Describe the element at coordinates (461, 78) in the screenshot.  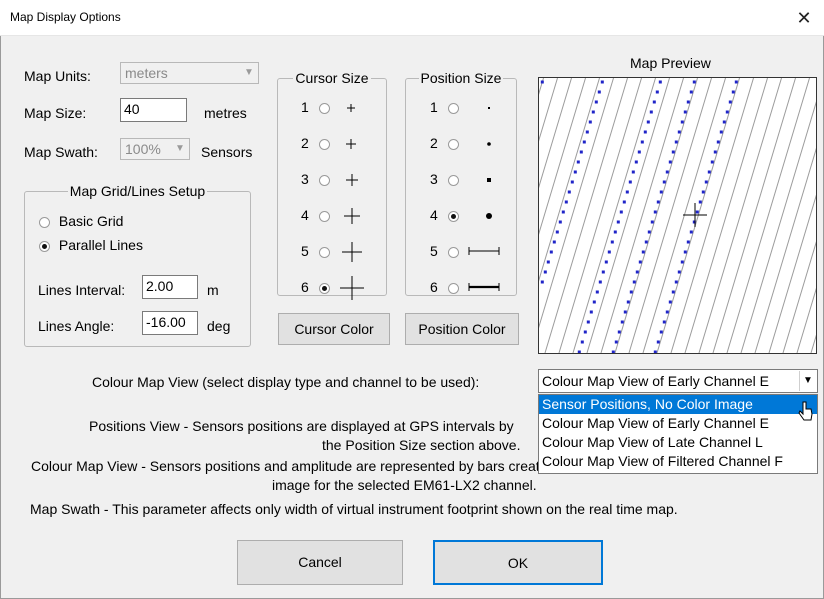
I see `position-size-title: Position Size` at that location.